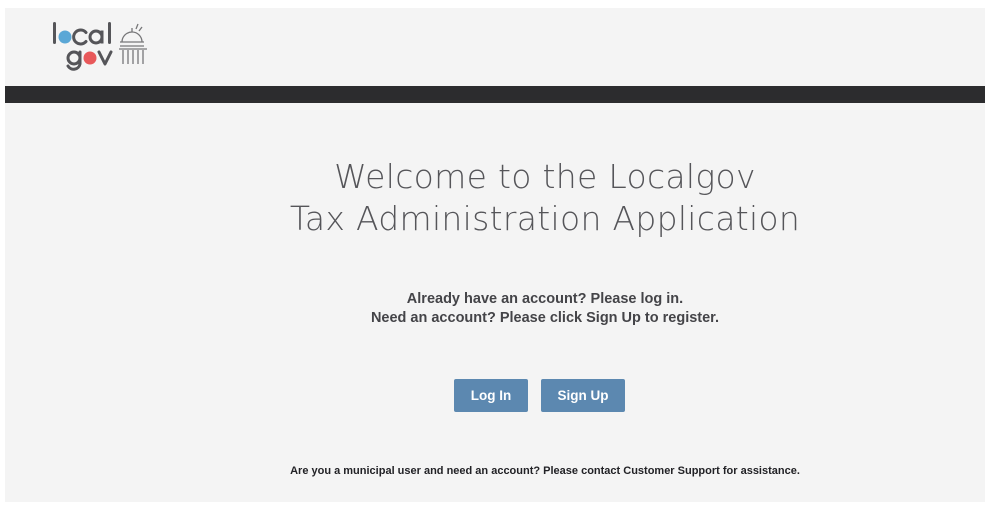  I want to click on login-button: Log In, so click(491, 395).